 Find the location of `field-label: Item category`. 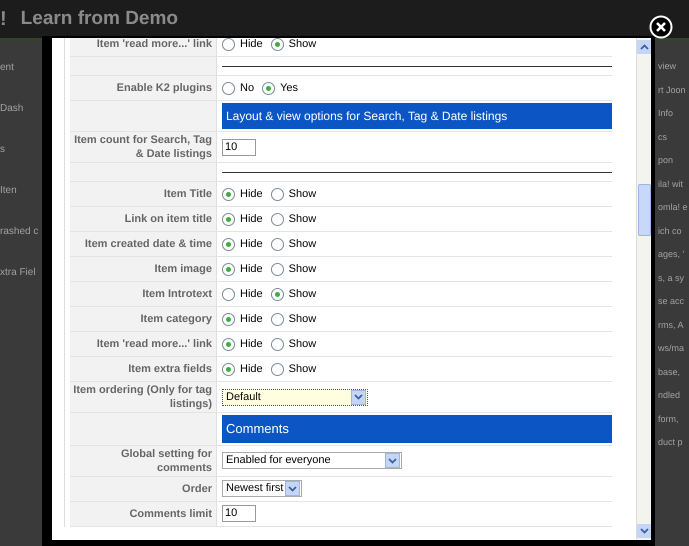

field-label: Item category is located at coordinates (143, 319).